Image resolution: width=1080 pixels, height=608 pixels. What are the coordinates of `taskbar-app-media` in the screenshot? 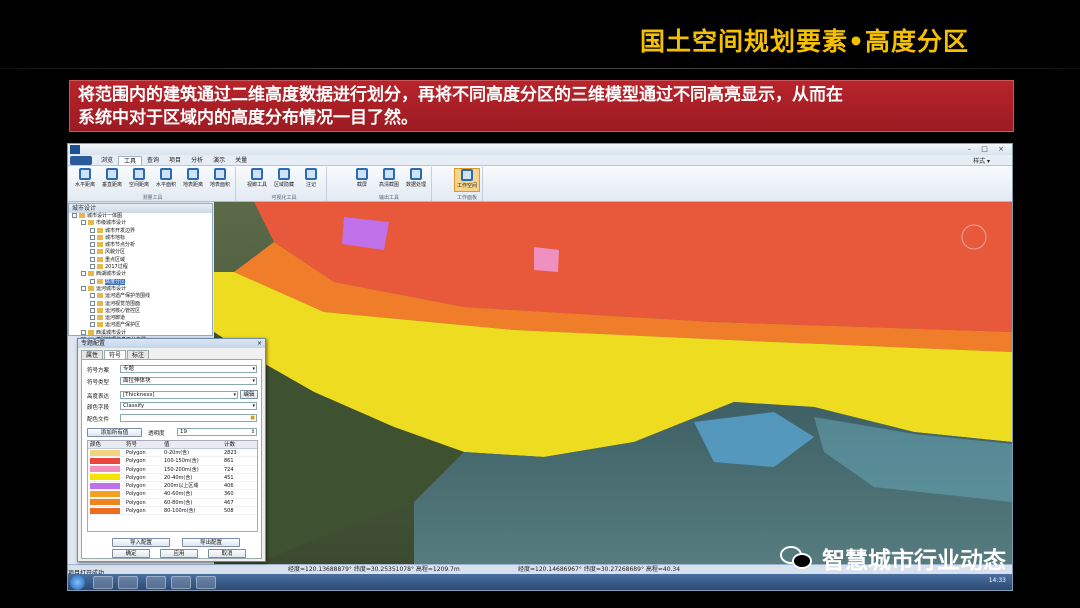 It's located at (128, 582).